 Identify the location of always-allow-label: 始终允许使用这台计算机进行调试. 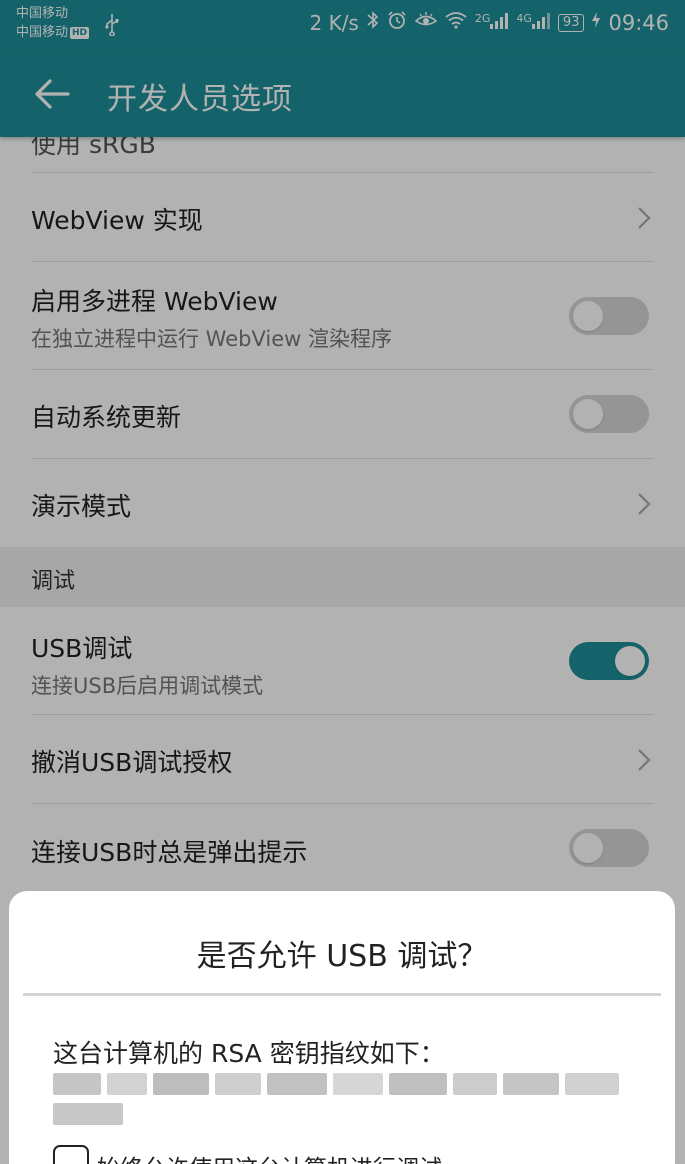
(269, 1156).